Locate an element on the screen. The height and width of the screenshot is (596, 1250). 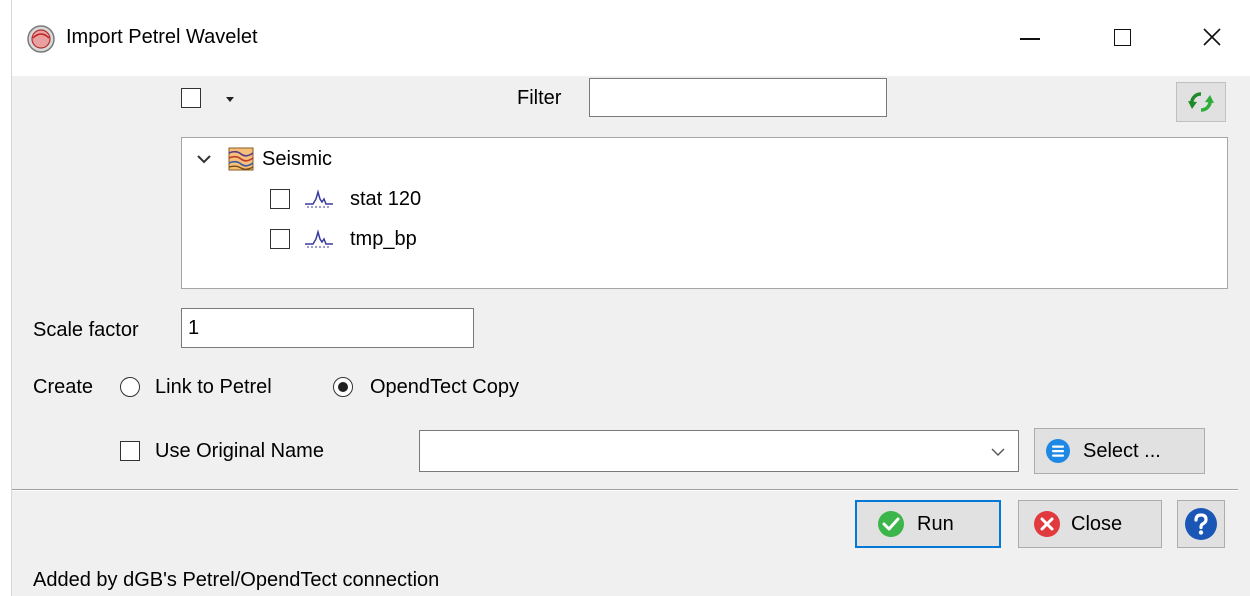
create-label: Create is located at coordinates (63, 387).